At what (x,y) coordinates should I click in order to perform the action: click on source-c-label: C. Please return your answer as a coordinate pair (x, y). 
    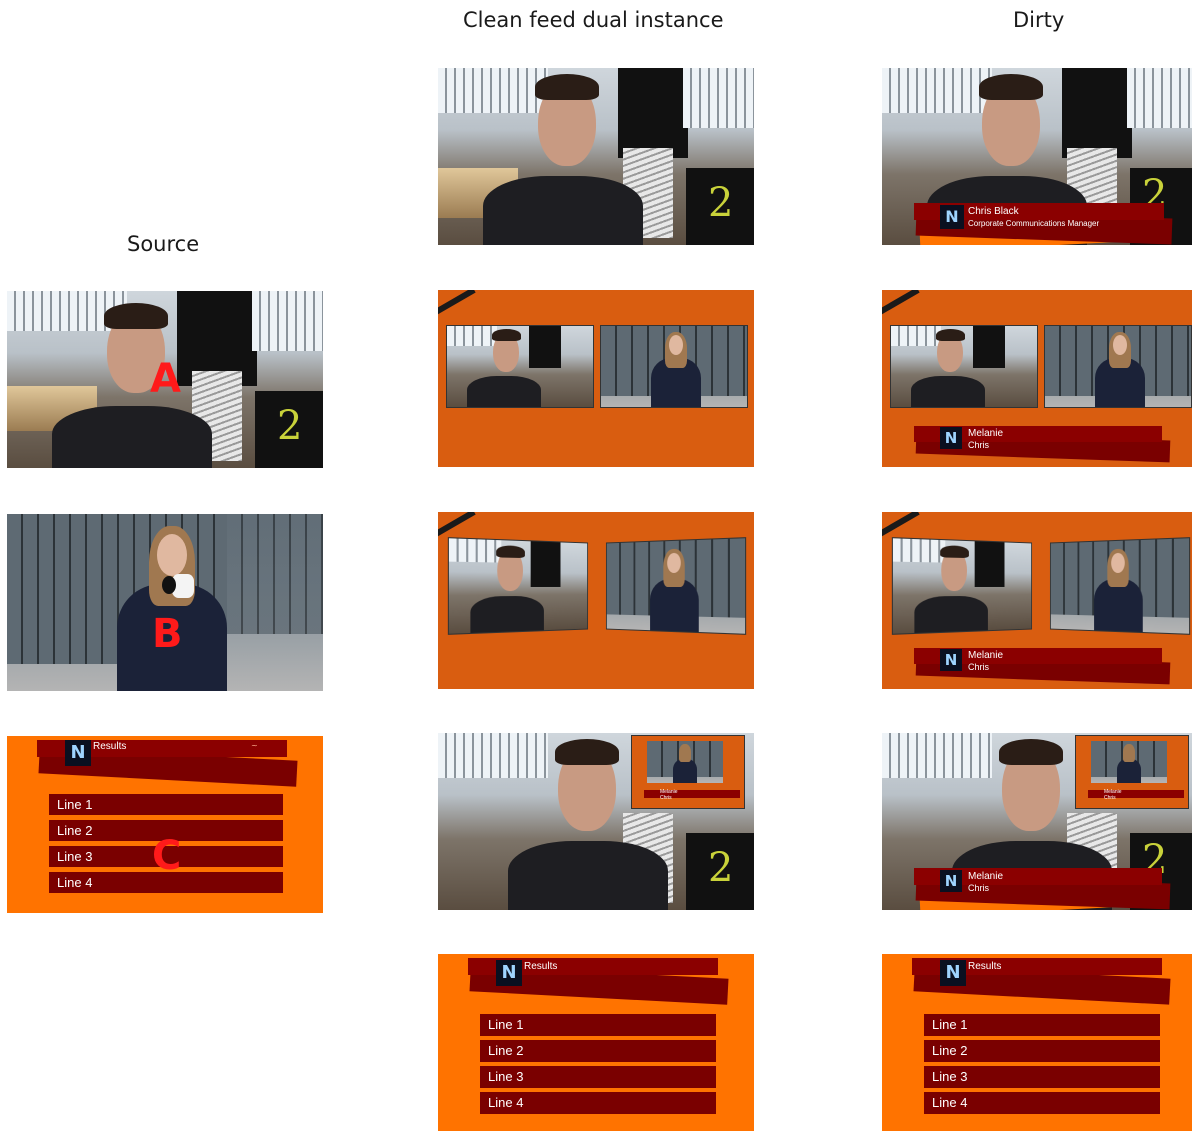
    Looking at the image, I should click on (167, 856).